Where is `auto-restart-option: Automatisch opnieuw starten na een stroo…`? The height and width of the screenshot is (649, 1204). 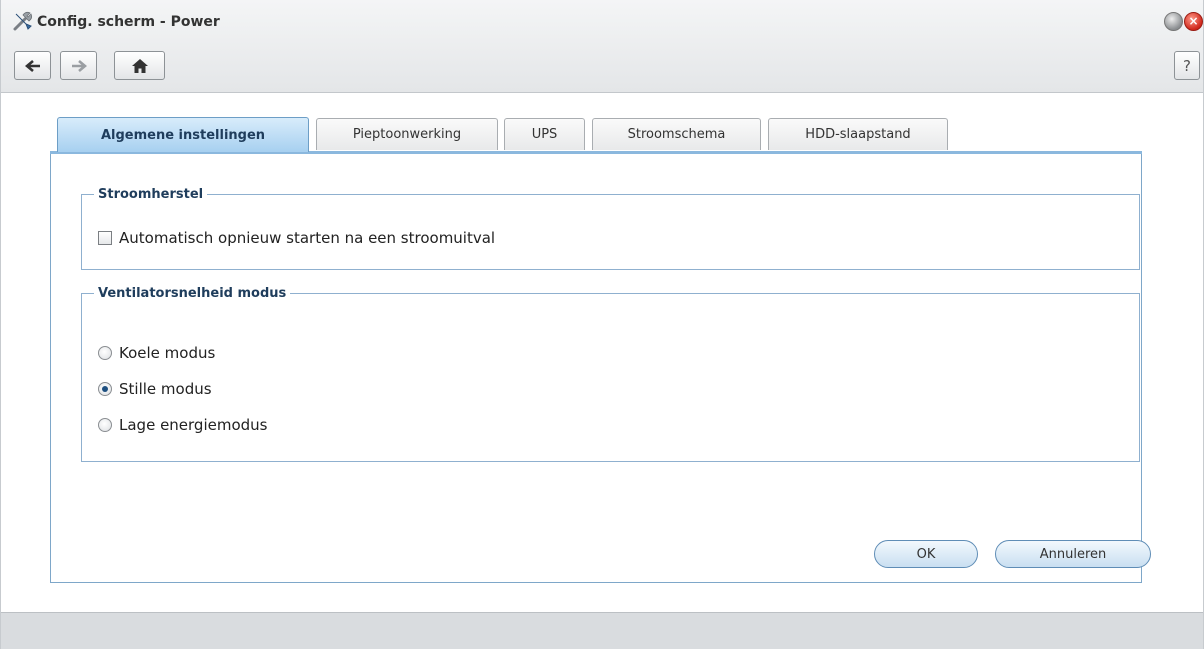
auto-restart-option: Automatisch opnieuw starten na een stroo… is located at coordinates (296, 238).